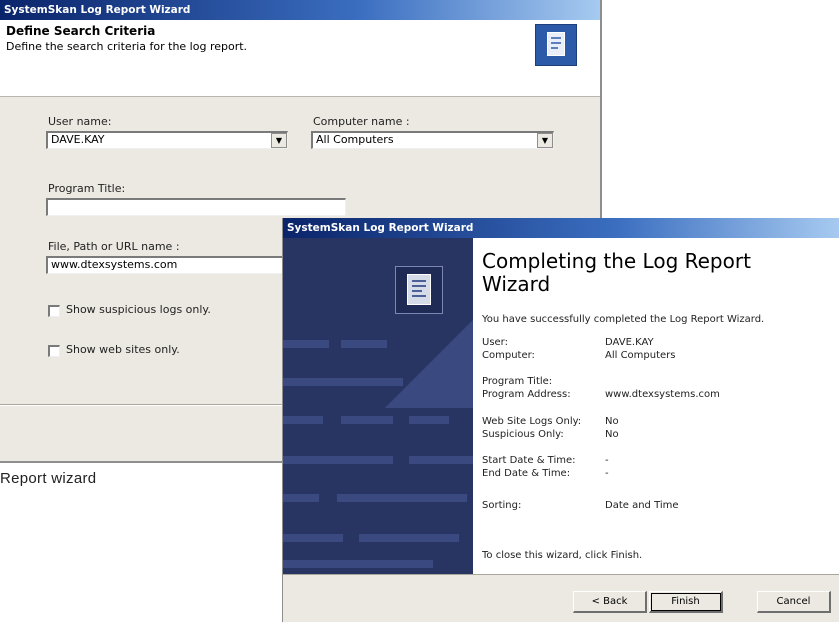 The height and width of the screenshot is (622, 839). What do you see at coordinates (138, 309) in the screenshot?
I see `suspicious-logs-label: Show suspicious logs only.` at bounding box center [138, 309].